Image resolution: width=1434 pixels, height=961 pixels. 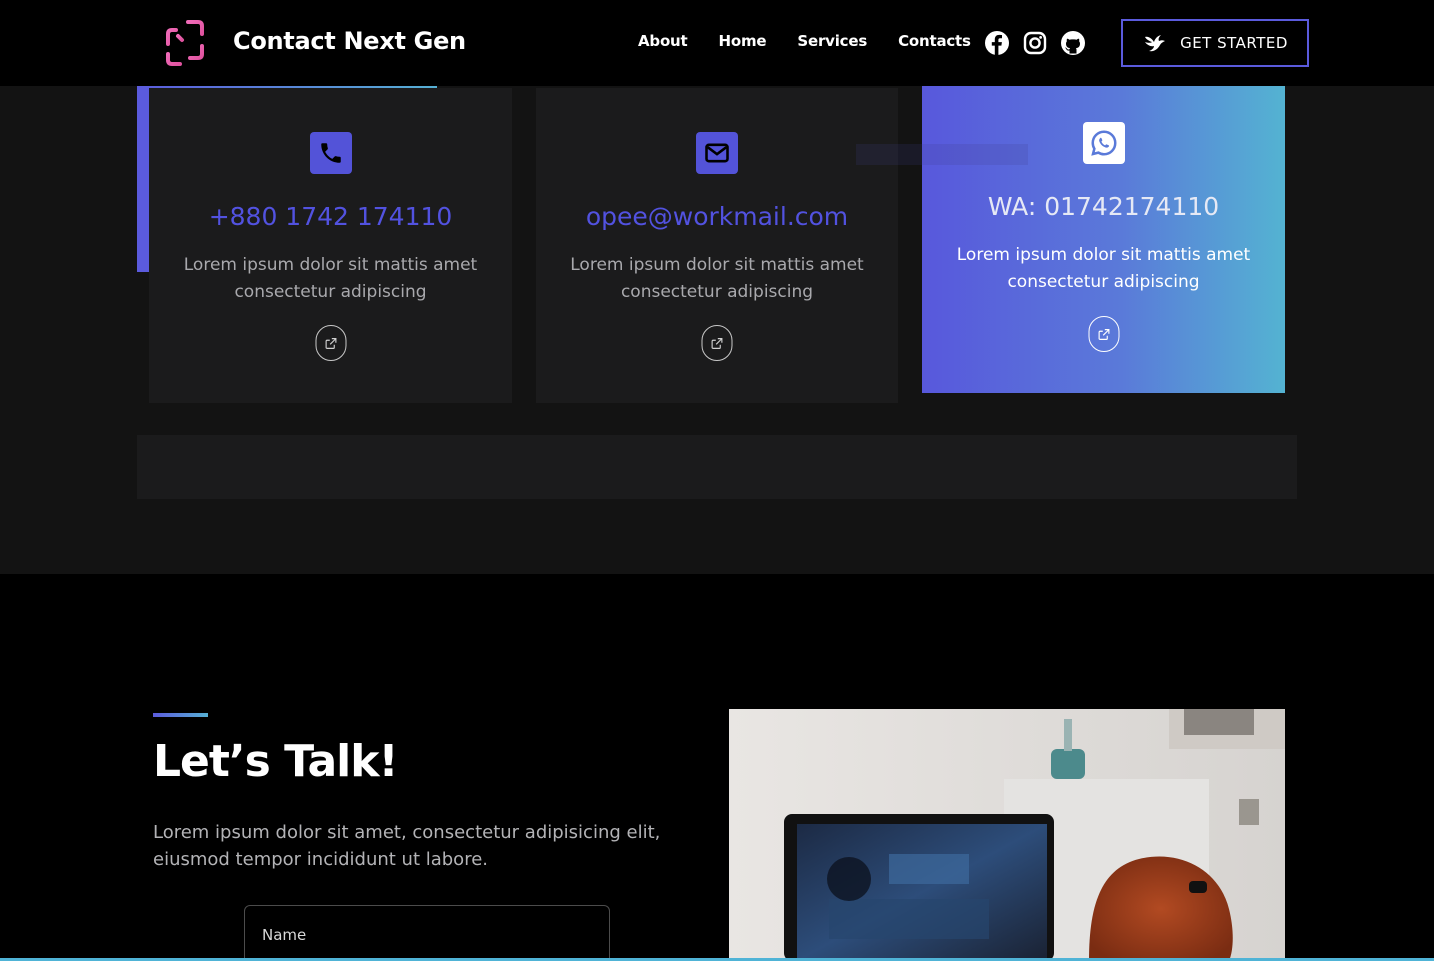 I want to click on nav-about: About, so click(x=663, y=41).